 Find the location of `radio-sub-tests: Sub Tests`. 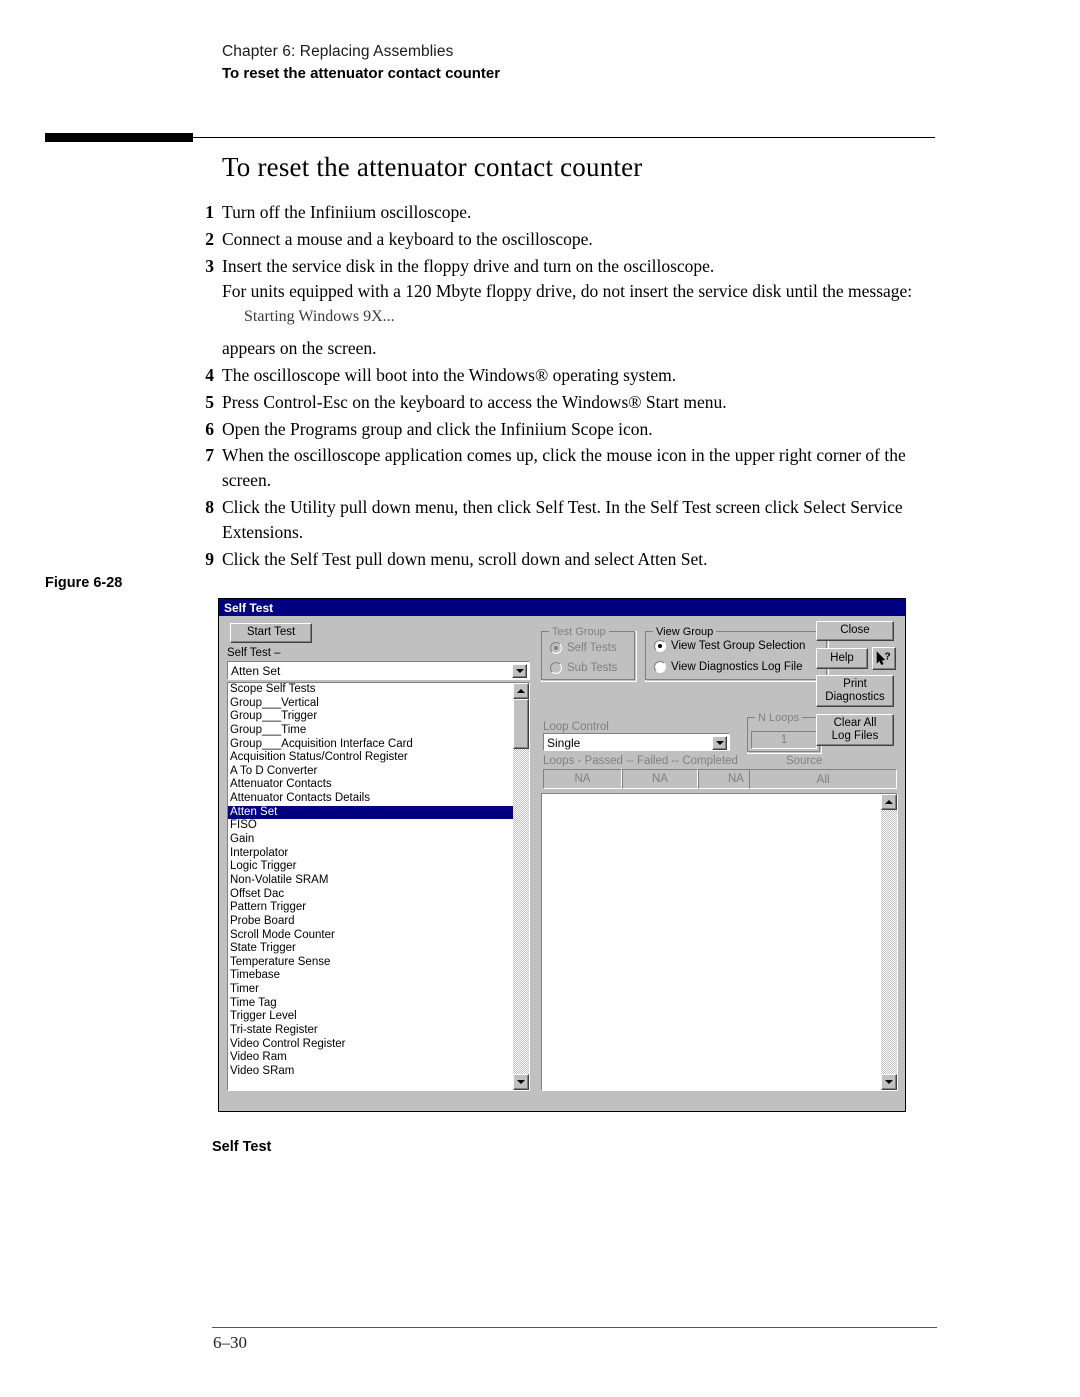

radio-sub-tests: Sub Tests is located at coordinates (583, 668).